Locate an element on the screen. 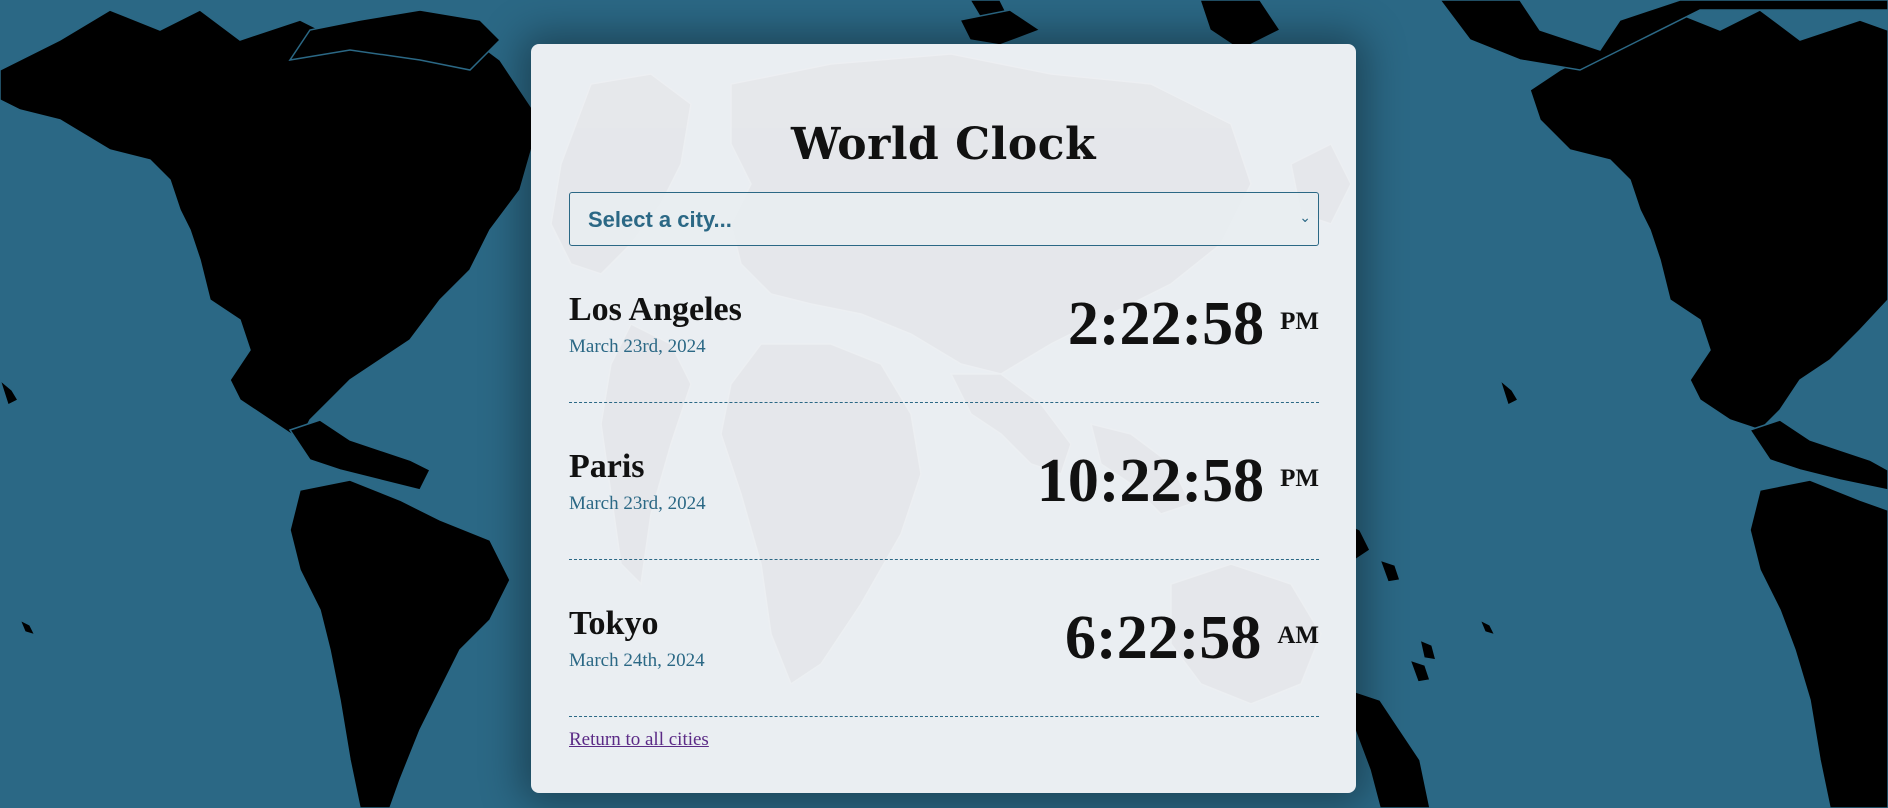 This screenshot has width=1888, height=808. city-date: March 24th, 2024 is located at coordinates (637, 660).